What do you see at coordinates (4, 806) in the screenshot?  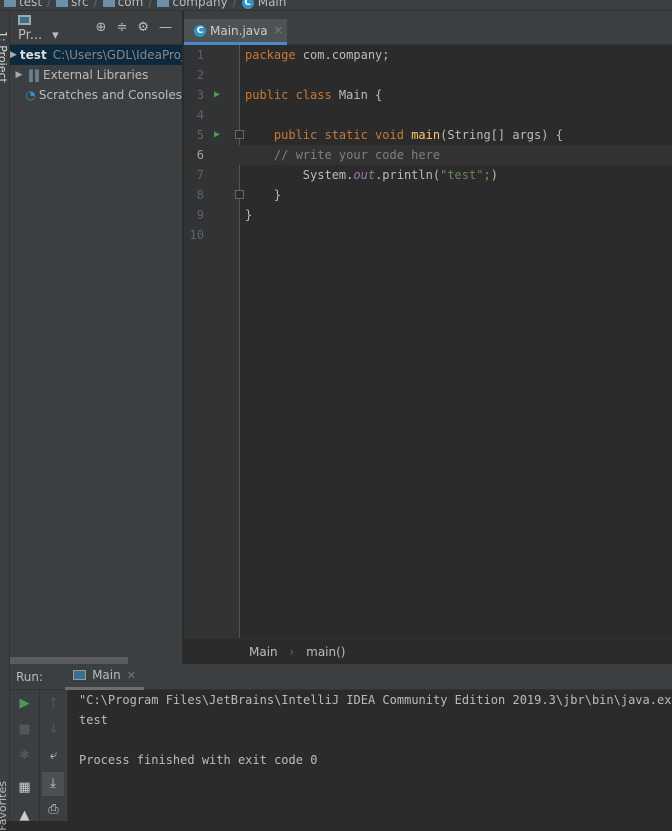 I see `favorites-tool-button: Favorites` at bounding box center [4, 806].